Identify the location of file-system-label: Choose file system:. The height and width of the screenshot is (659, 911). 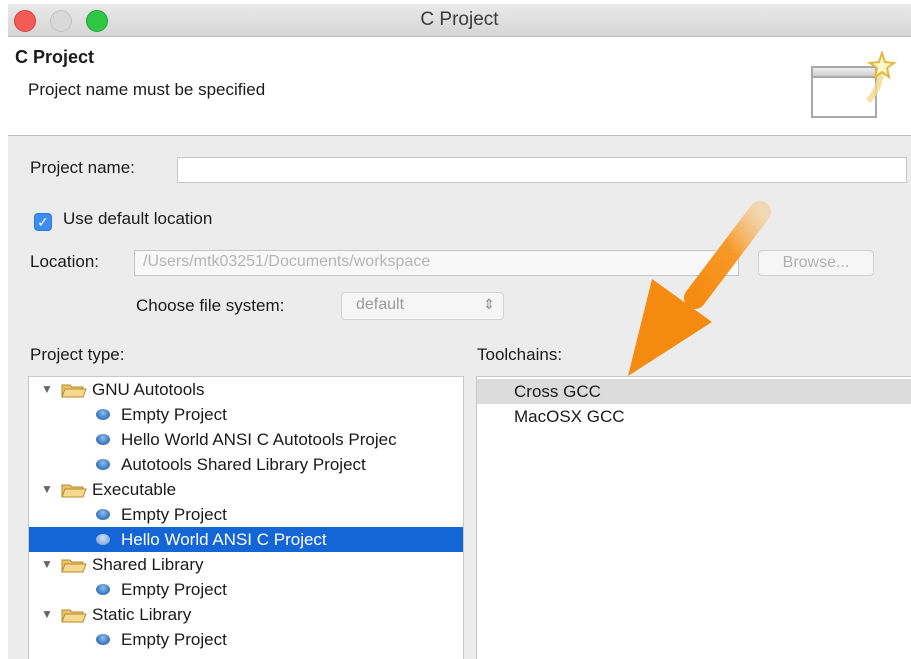
(210, 305).